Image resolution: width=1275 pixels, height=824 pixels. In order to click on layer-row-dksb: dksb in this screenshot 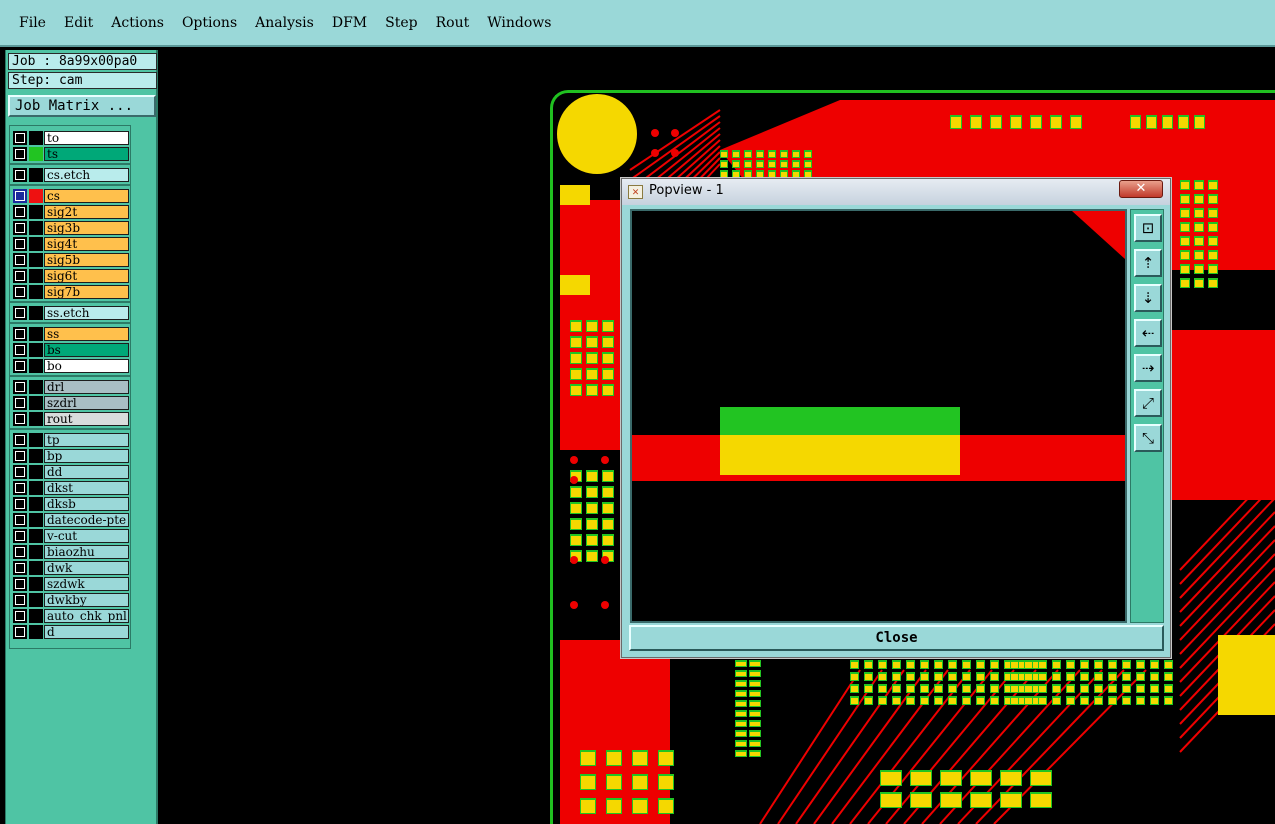, I will do `click(71, 504)`.